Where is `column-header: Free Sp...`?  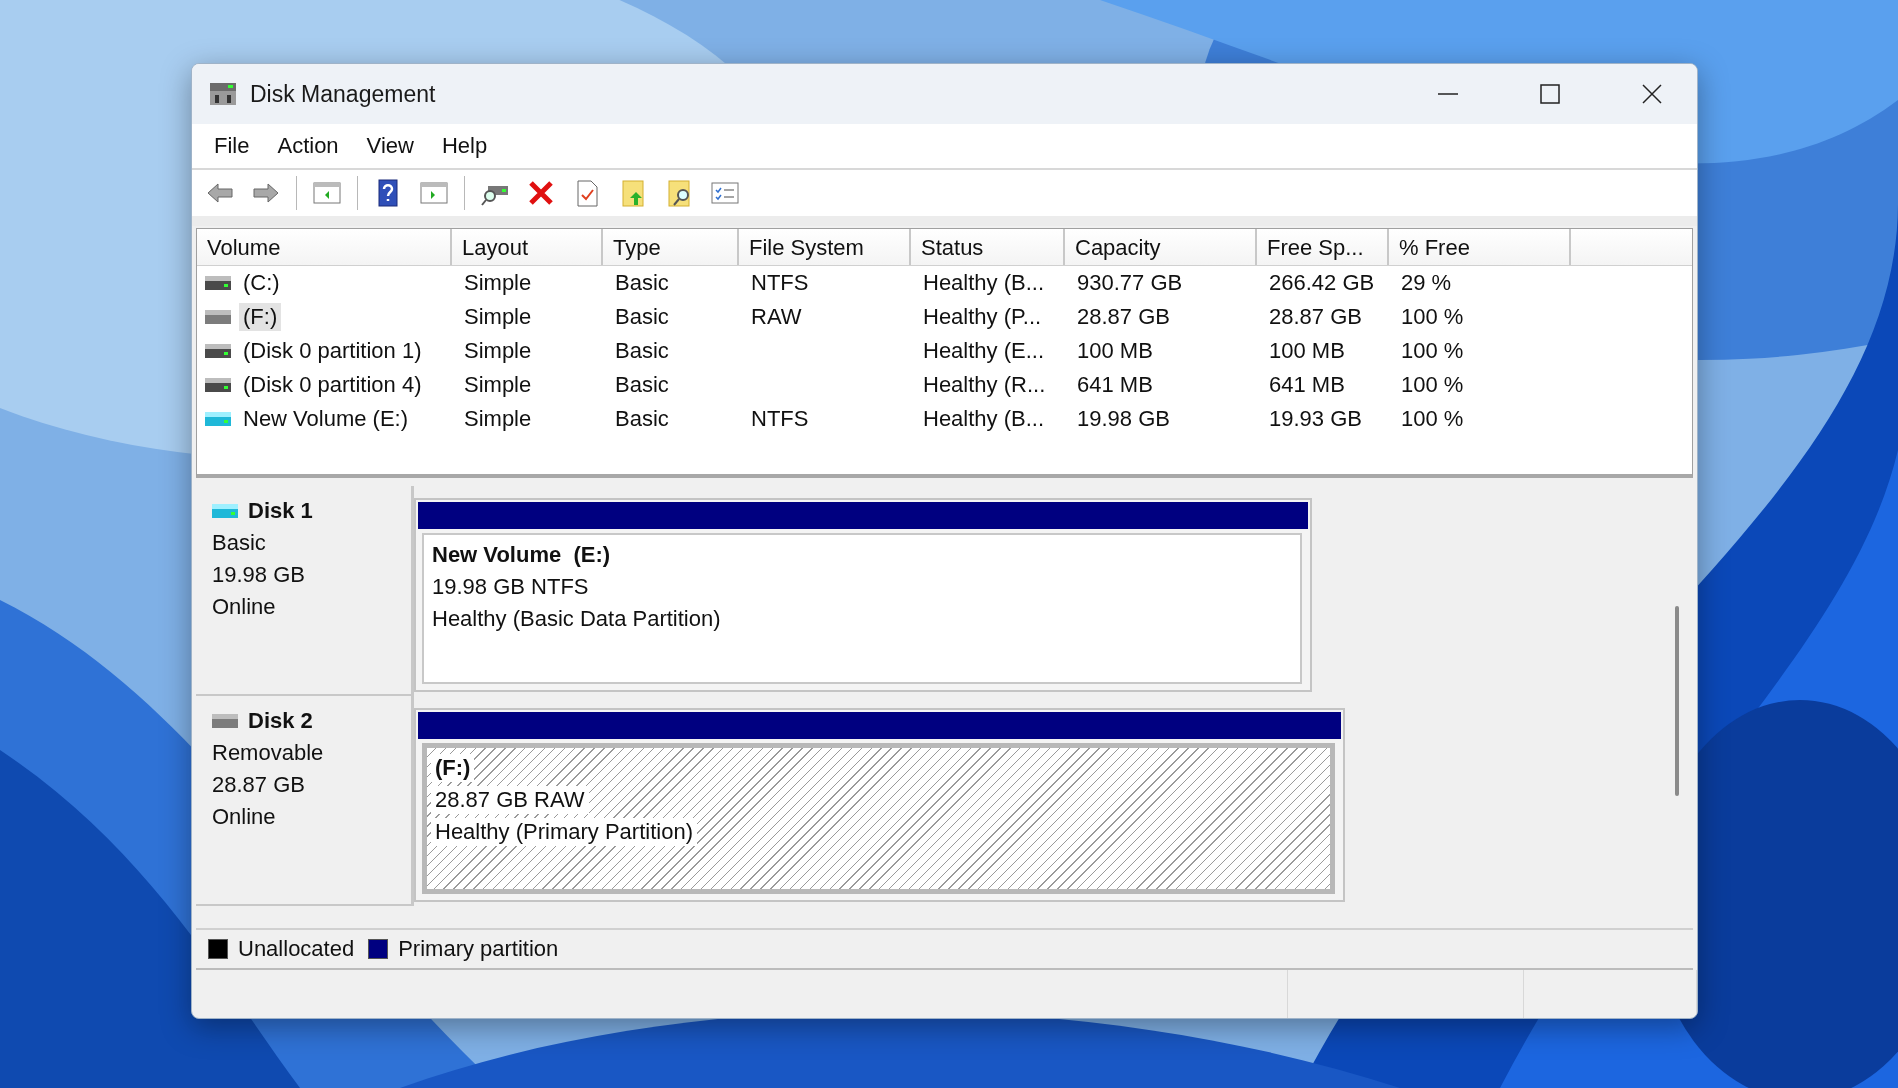 column-header: Free Sp... is located at coordinates (1323, 247).